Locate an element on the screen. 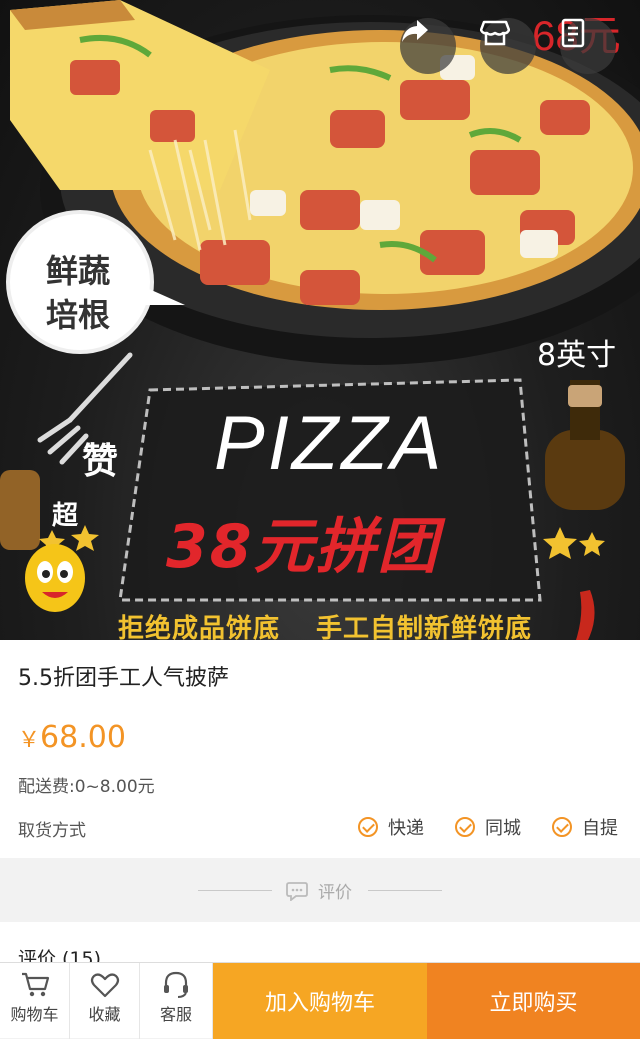  customer-service-label: 客服 is located at coordinates (175, 1014).